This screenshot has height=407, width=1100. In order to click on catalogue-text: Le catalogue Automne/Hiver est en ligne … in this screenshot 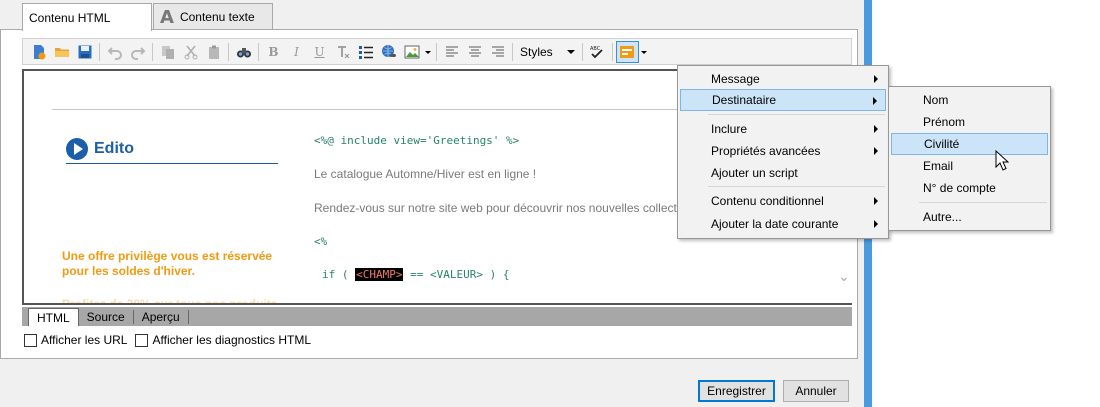, I will do `click(425, 174)`.